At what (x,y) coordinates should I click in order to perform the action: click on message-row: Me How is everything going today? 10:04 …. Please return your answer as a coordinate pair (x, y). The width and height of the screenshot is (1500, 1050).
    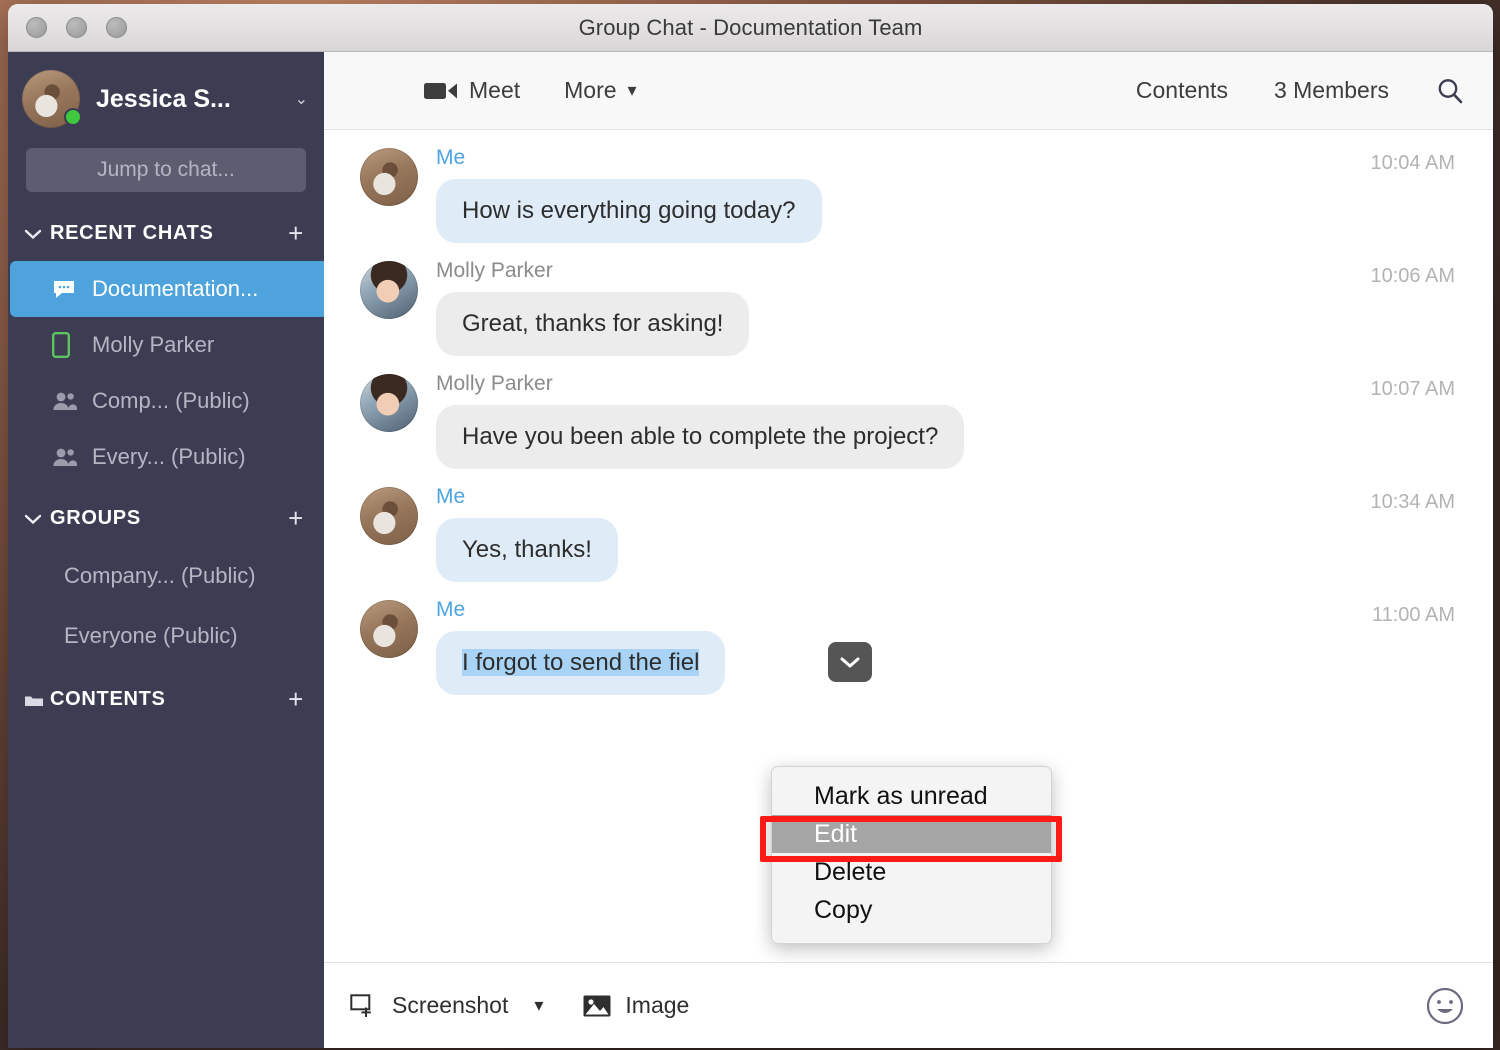
    Looking at the image, I should click on (908, 192).